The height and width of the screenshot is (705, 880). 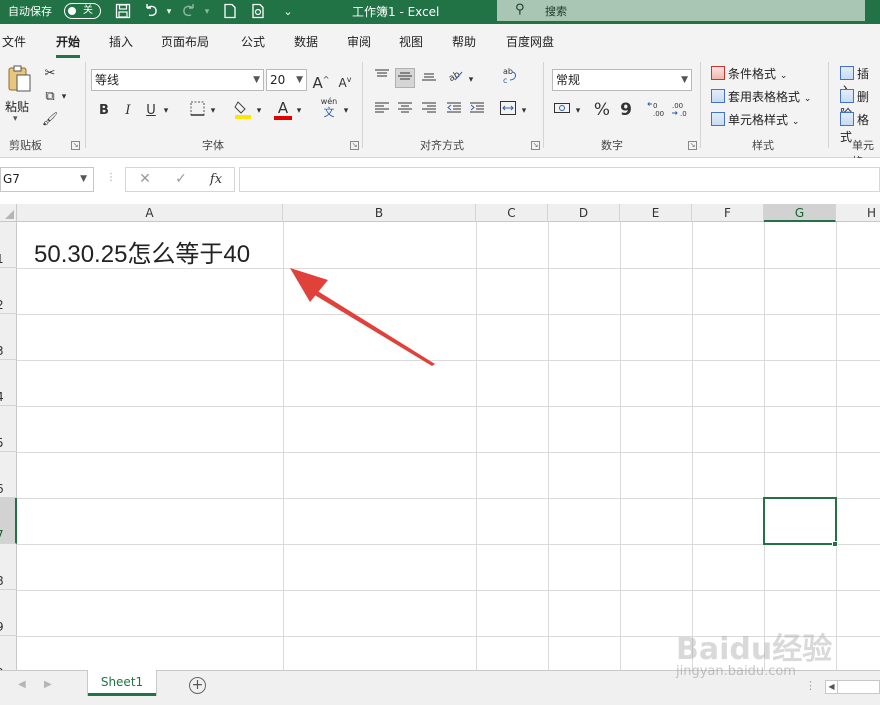 What do you see at coordinates (471, 80) in the screenshot?
I see `orientation-dropdown-icon: ▾` at bounding box center [471, 80].